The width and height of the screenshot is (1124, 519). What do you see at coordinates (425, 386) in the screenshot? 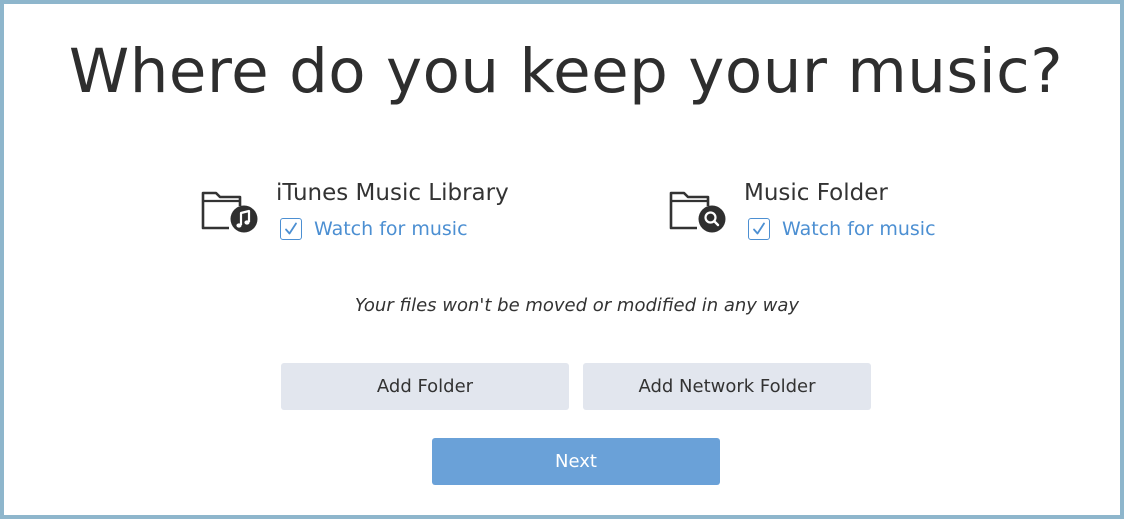
I see `add-folder-button: Add Folder` at bounding box center [425, 386].